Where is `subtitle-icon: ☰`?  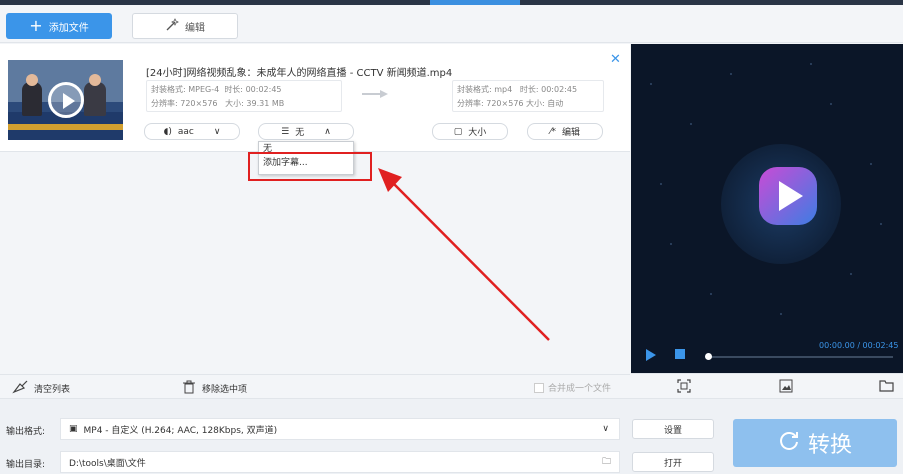
subtitle-icon: ☰ is located at coordinates (285, 131).